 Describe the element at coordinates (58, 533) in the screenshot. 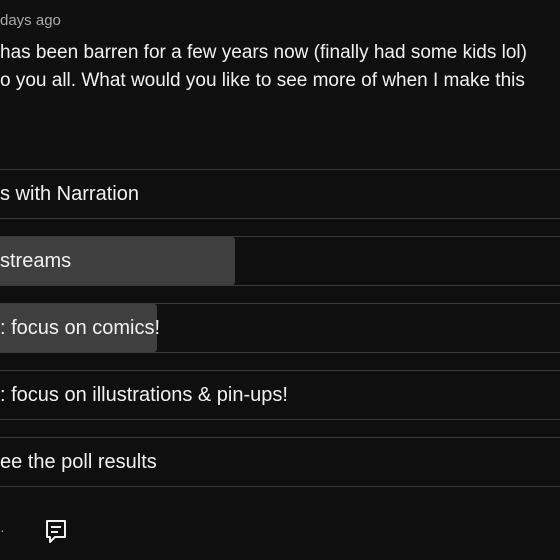

I see `comment-icon` at that location.